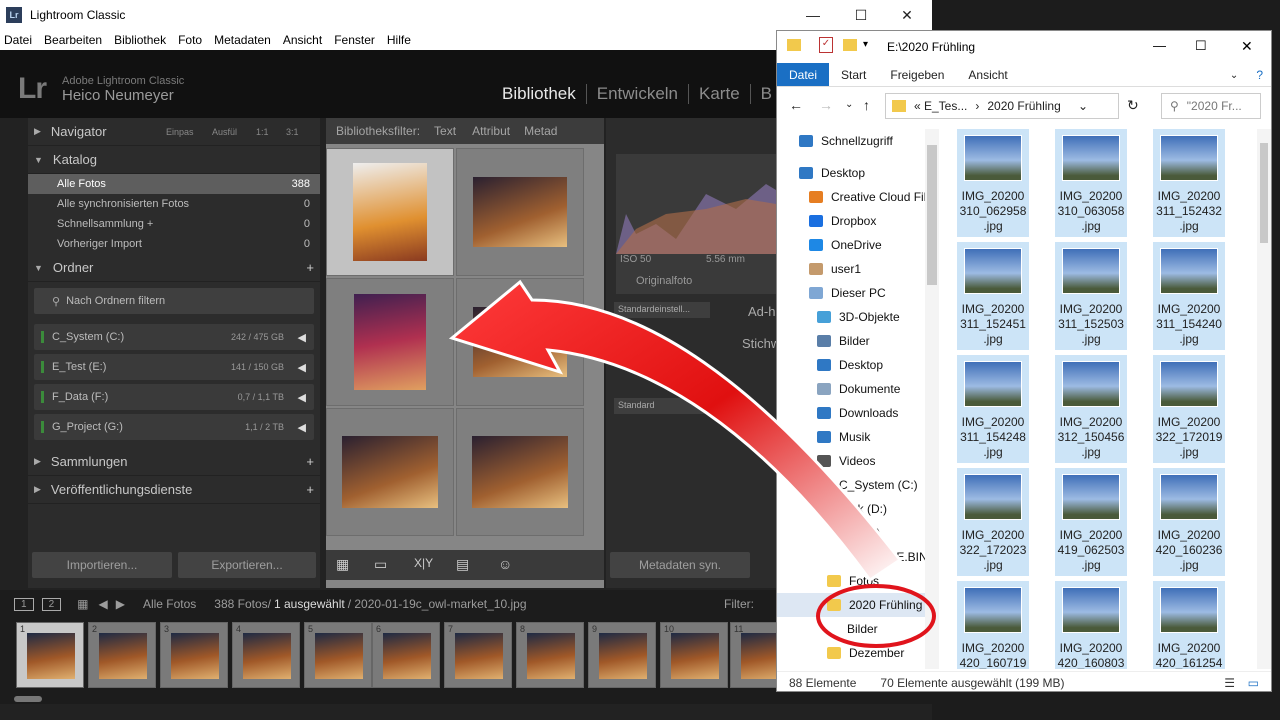 This screenshot has width=1280, height=720. I want to click on red-circle-annotation, so click(876, 616).